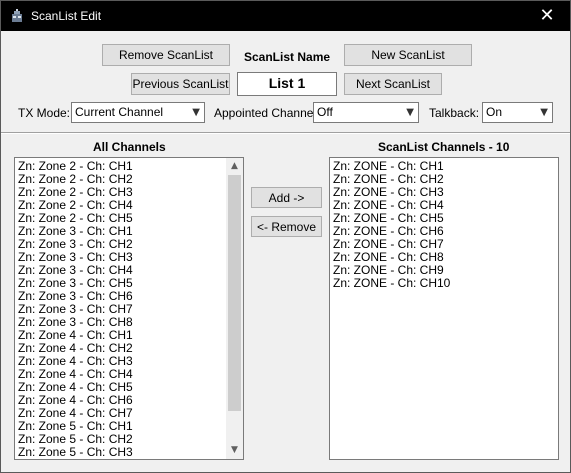 The height and width of the screenshot is (473, 571). I want to click on add-channel-button: Add ->, so click(286, 197).